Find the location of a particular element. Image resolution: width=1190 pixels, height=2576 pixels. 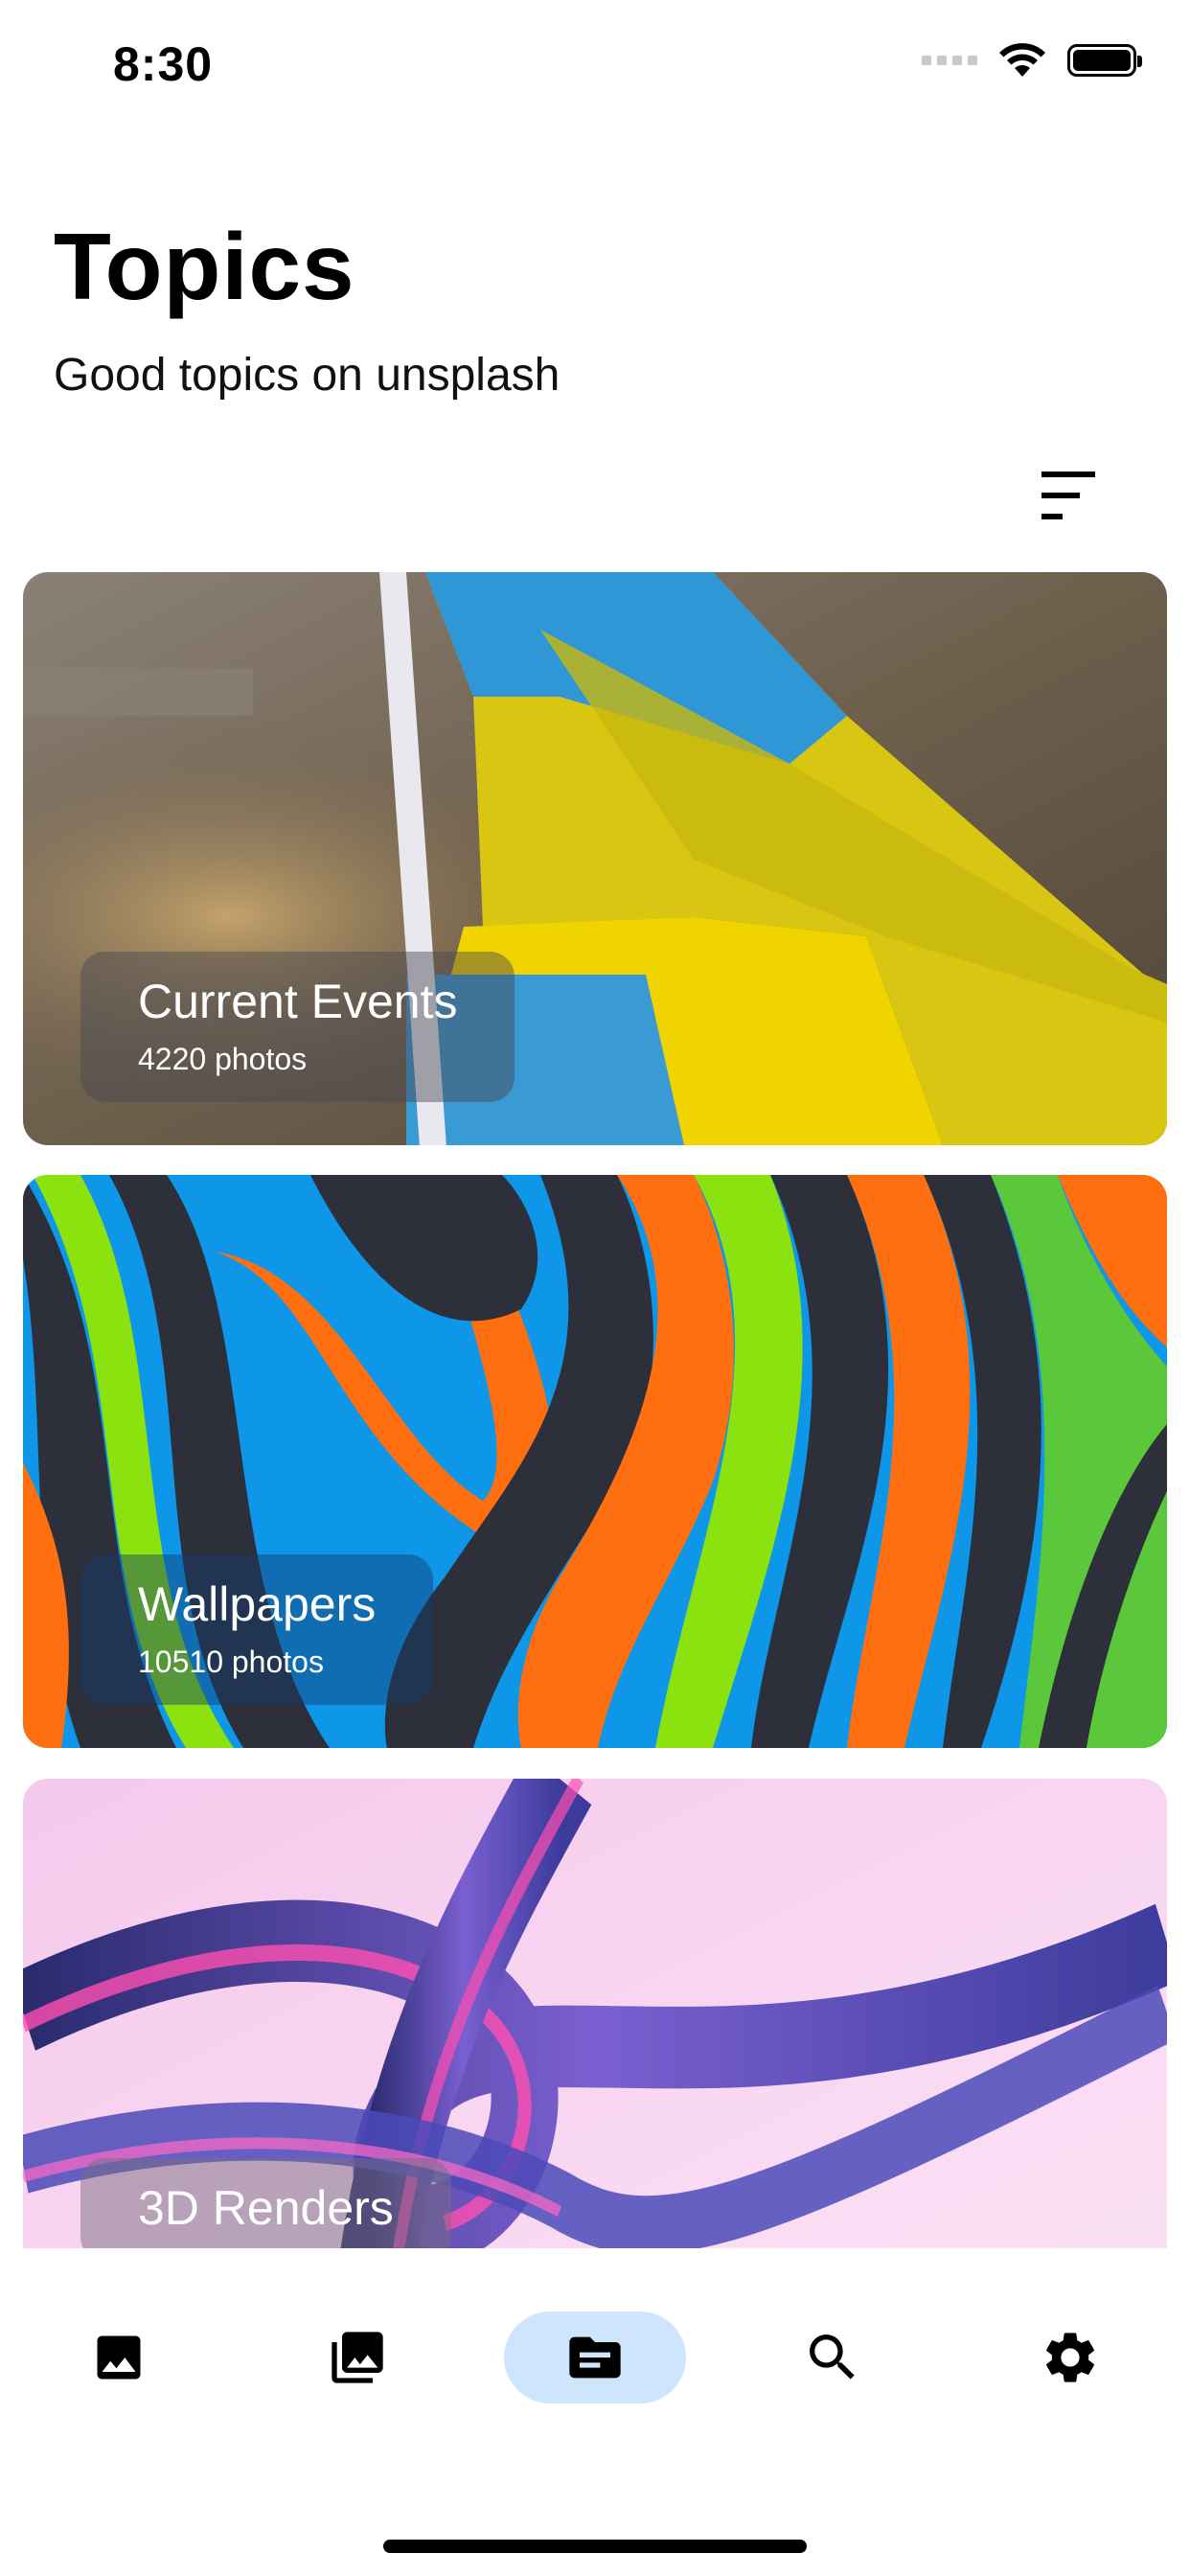

nav-topics is located at coordinates (595, 2358).